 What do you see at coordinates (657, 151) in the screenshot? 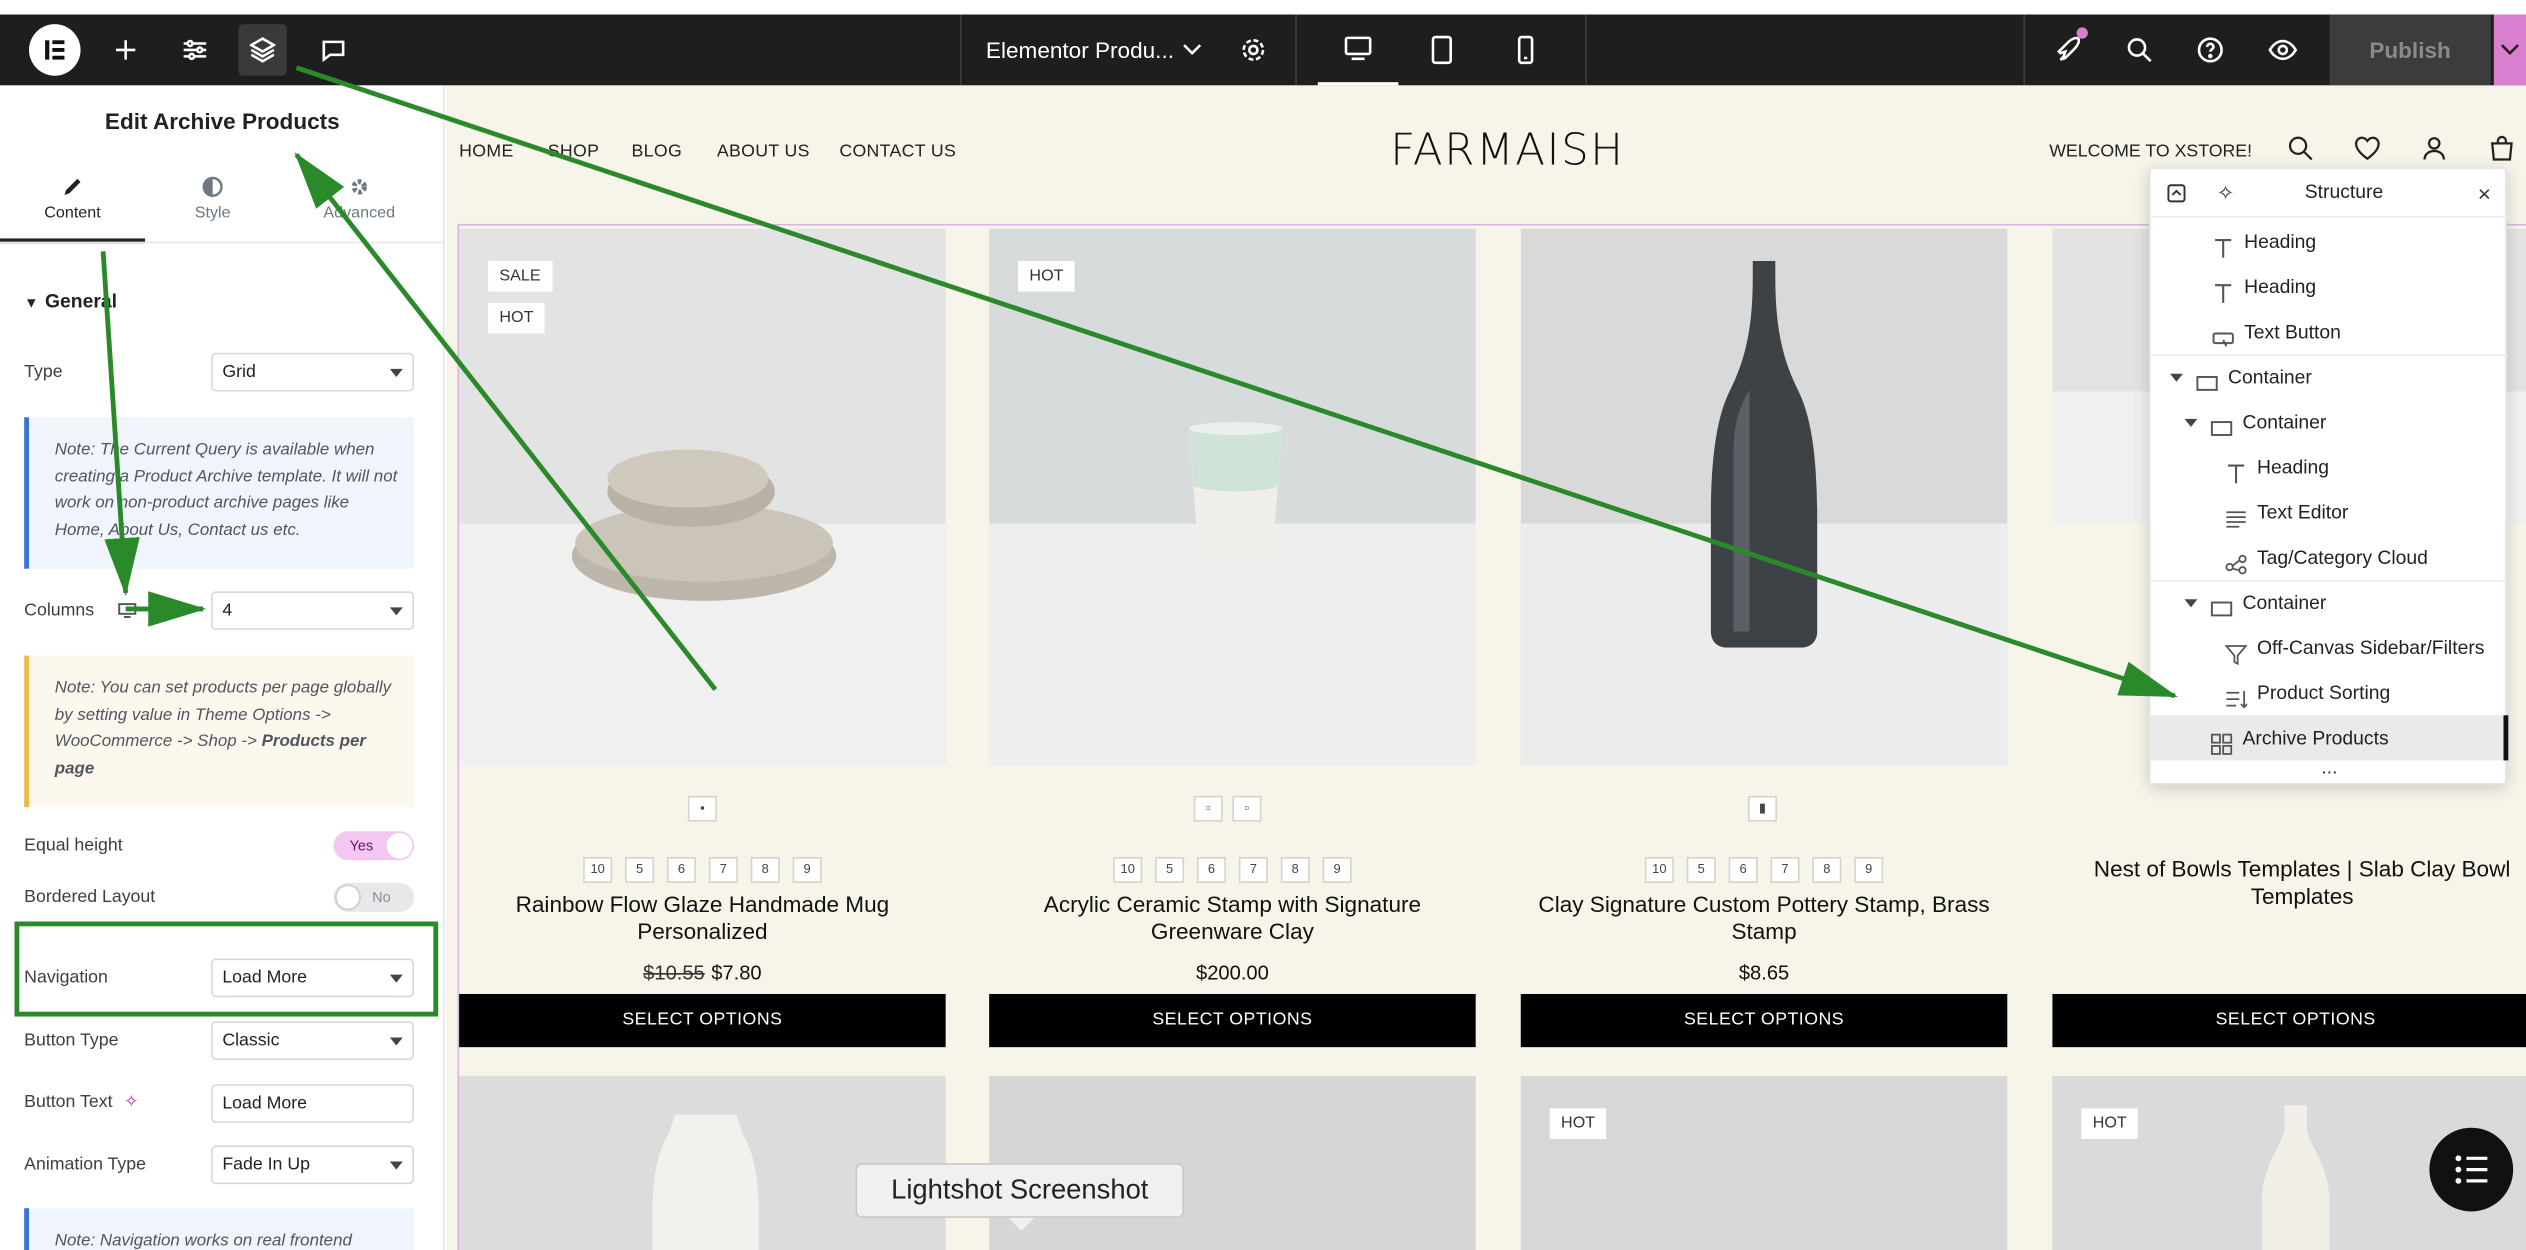
I see `nav-blog: BLOG` at bounding box center [657, 151].